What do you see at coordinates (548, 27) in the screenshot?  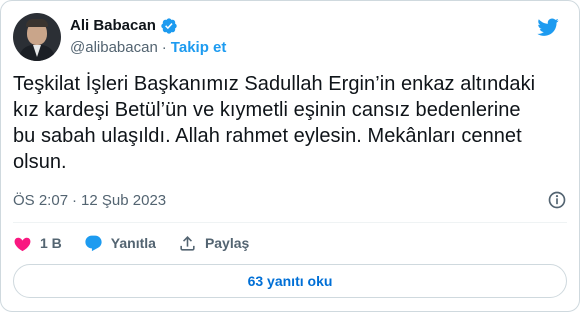 I see `twitter-bird-icon` at bounding box center [548, 27].